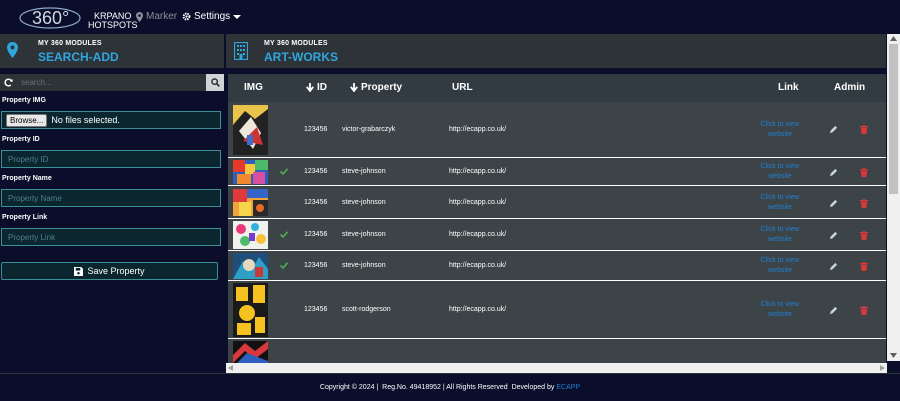 Image resolution: width=900 pixels, height=401 pixels. I want to click on refresh-button, so click(8, 82).